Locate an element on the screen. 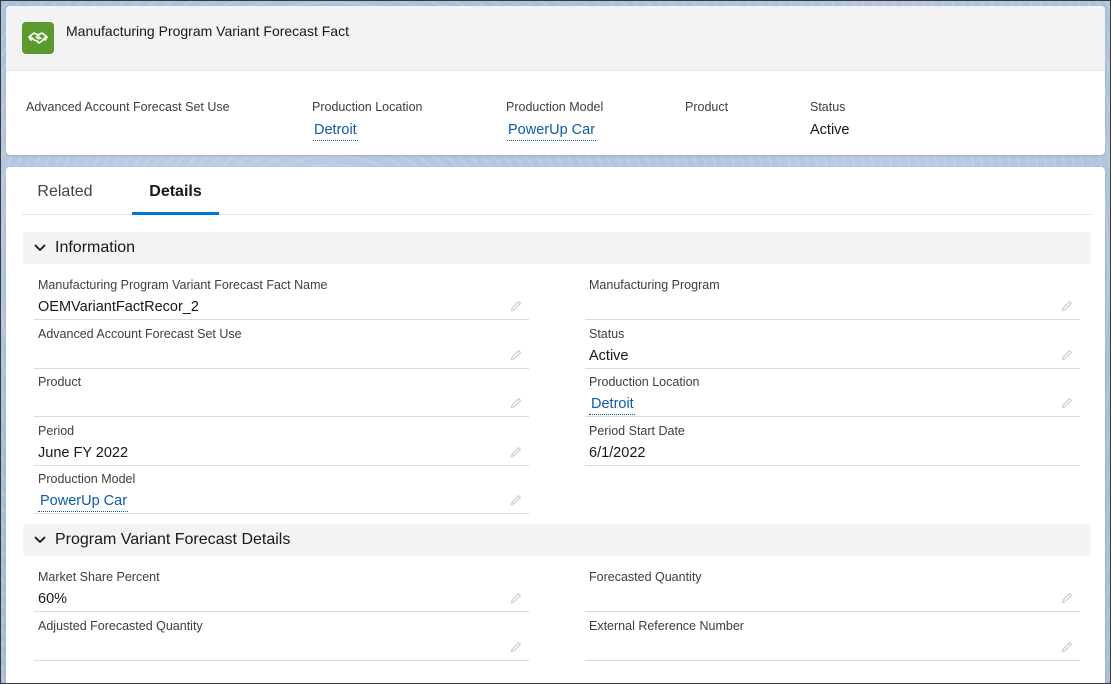 The image size is (1111, 684). field-label: External Reference Number is located at coordinates (666, 626).